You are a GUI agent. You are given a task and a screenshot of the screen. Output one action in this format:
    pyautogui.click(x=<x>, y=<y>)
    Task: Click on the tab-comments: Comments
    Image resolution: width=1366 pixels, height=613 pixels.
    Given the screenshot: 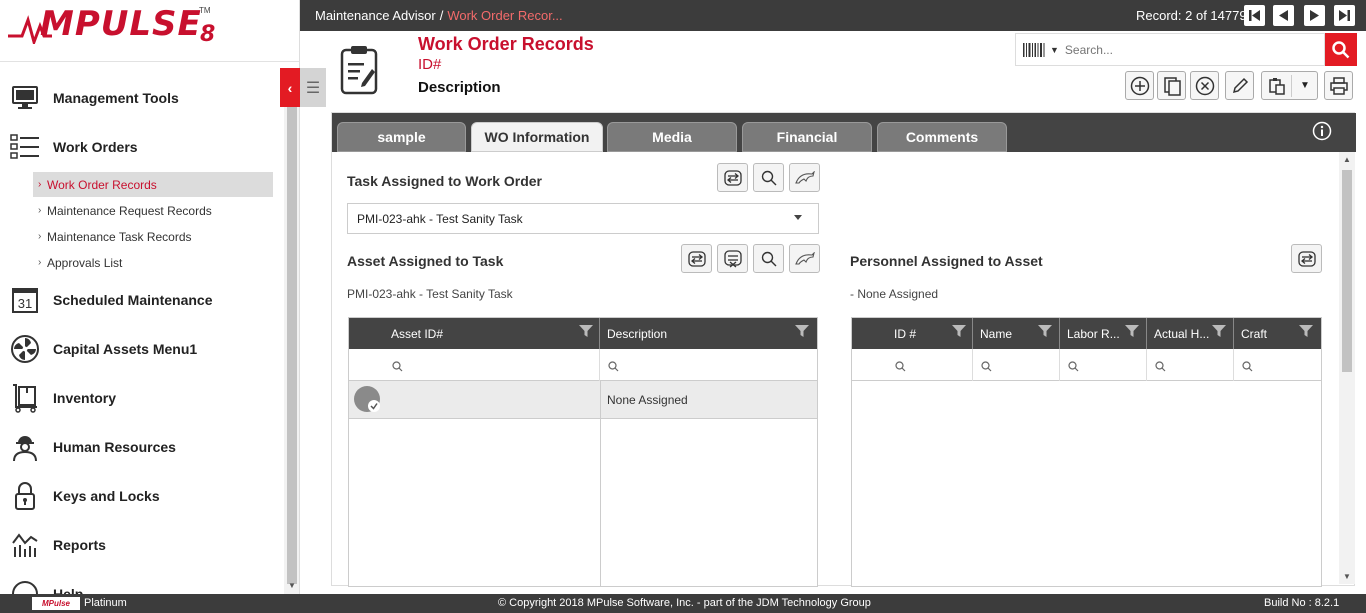 What is the action you would take?
    pyautogui.click(x=942, y=137)
    